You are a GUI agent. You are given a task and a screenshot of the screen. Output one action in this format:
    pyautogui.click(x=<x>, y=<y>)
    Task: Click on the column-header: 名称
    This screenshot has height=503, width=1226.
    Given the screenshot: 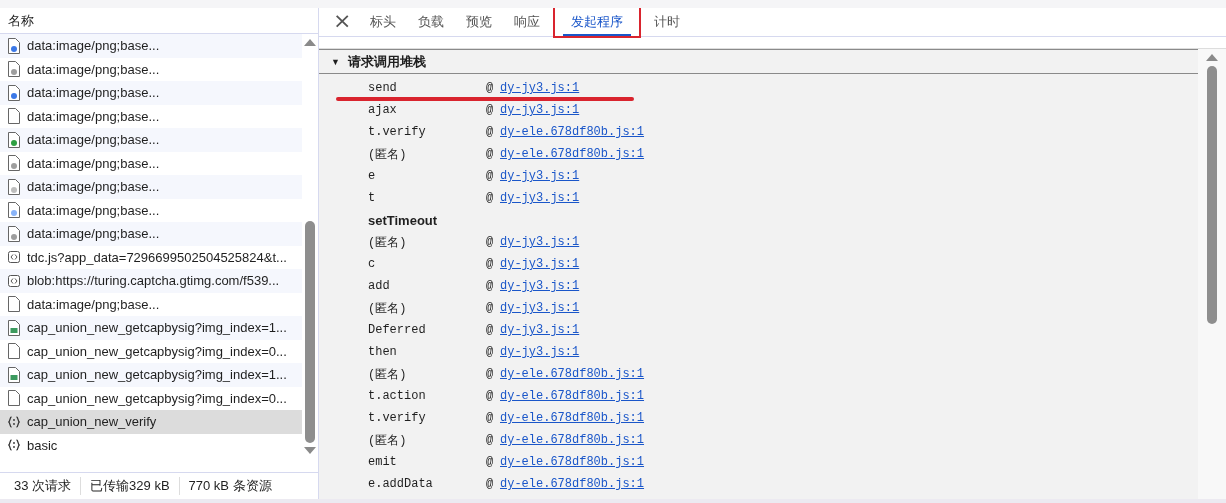 What is the action you would take?
    pyautogui.click(x=21, y=20)
    